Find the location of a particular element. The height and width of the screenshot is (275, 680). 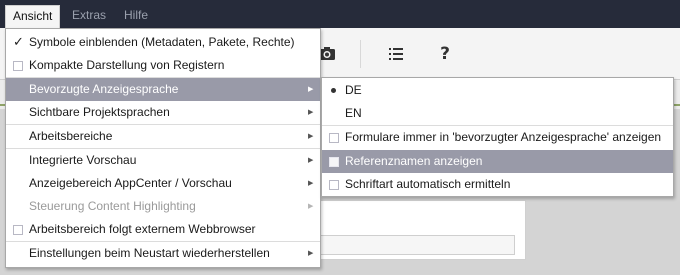

menu-item-arbeitsbereich-folgt-webbrowser: Arbeitsbereich folgt externem Webbrowser is located at coordinates (163, 229).